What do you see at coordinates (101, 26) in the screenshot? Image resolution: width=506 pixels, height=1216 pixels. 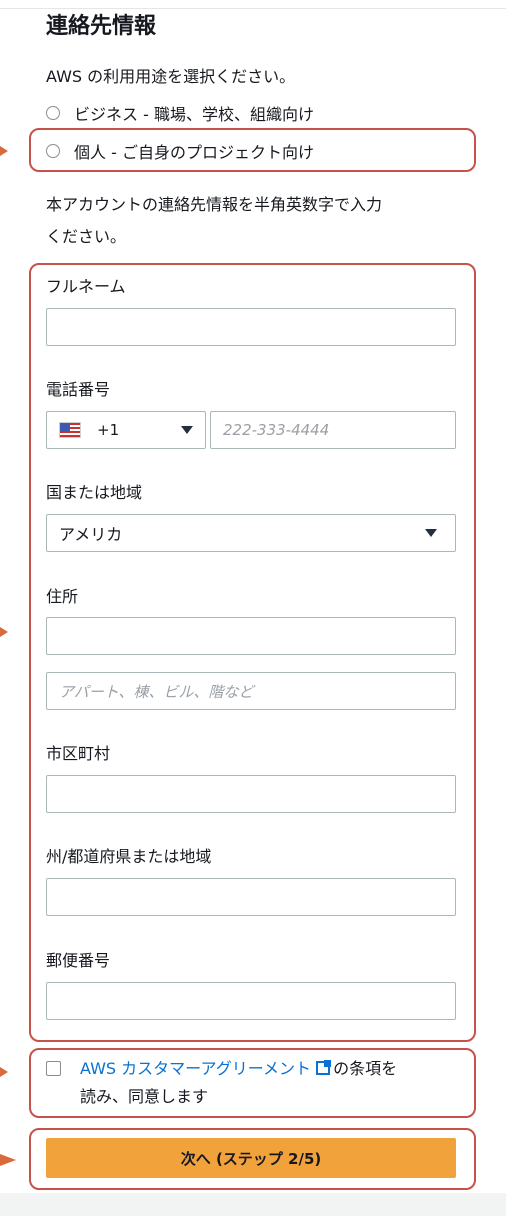 I see `section-title: 連絡先情報` at bounding box center [101, 26].